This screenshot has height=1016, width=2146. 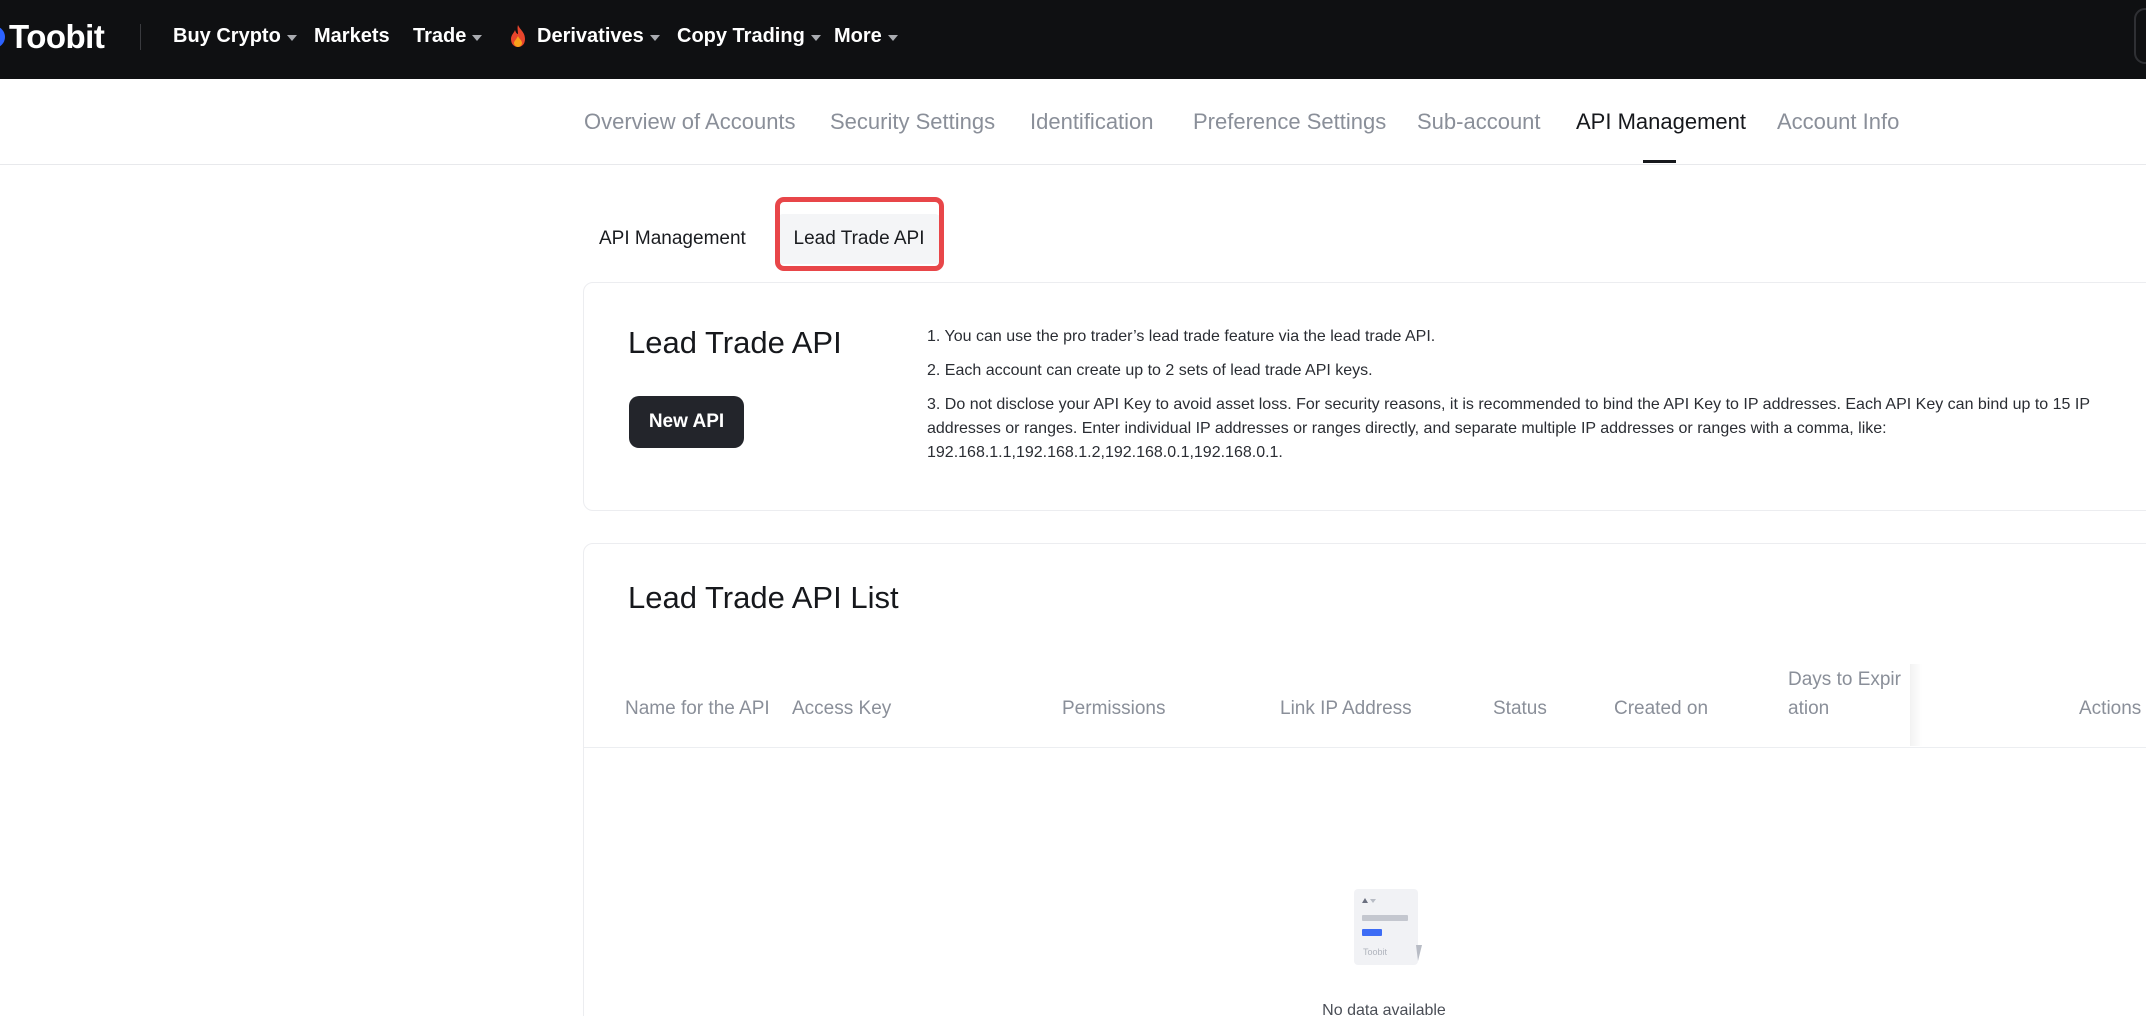 I want to click on header-divider, so click(x=1365, y=747).